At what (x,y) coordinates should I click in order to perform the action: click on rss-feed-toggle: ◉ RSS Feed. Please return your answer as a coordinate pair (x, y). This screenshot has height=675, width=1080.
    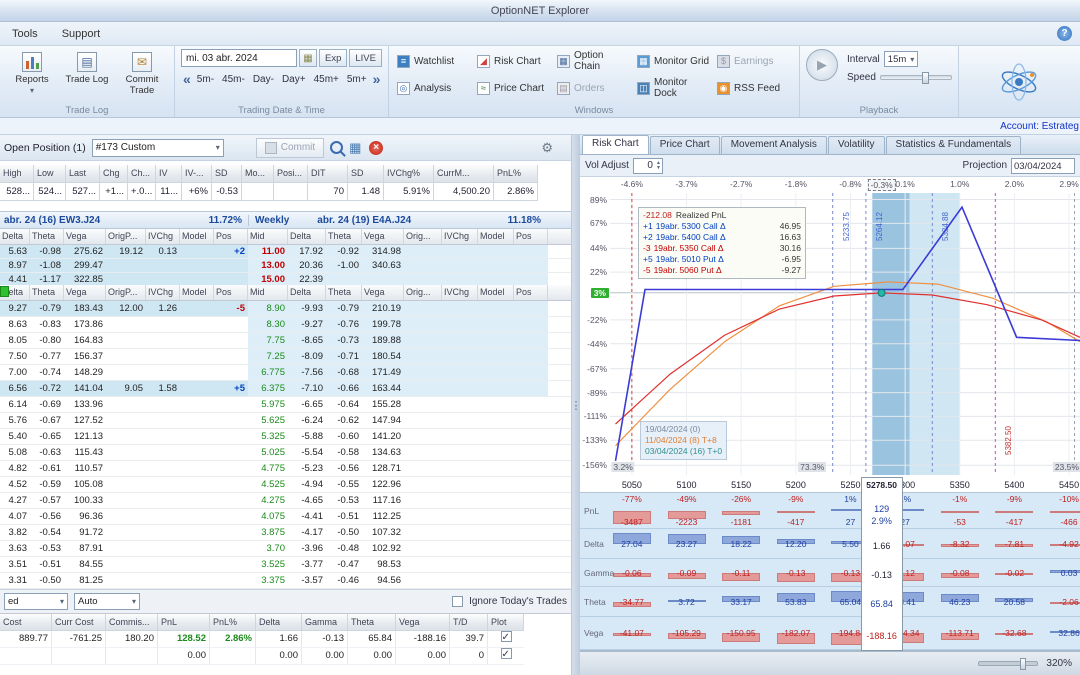
    Looking at the image, I should click on (754, 88).